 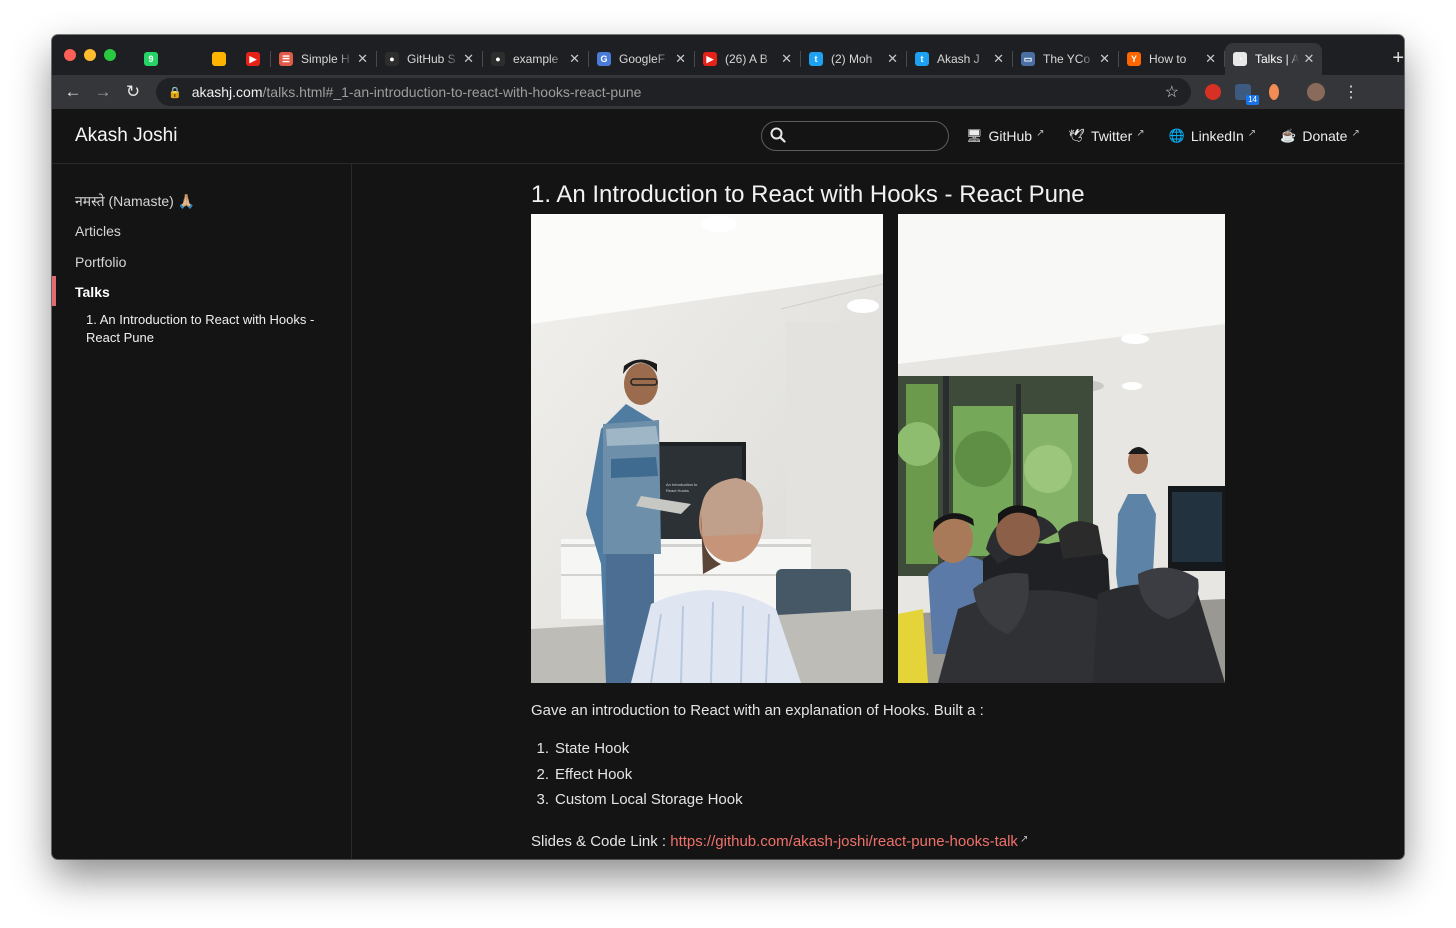 I want to click on reload-icon: ↻, so click(x=133, y=92).